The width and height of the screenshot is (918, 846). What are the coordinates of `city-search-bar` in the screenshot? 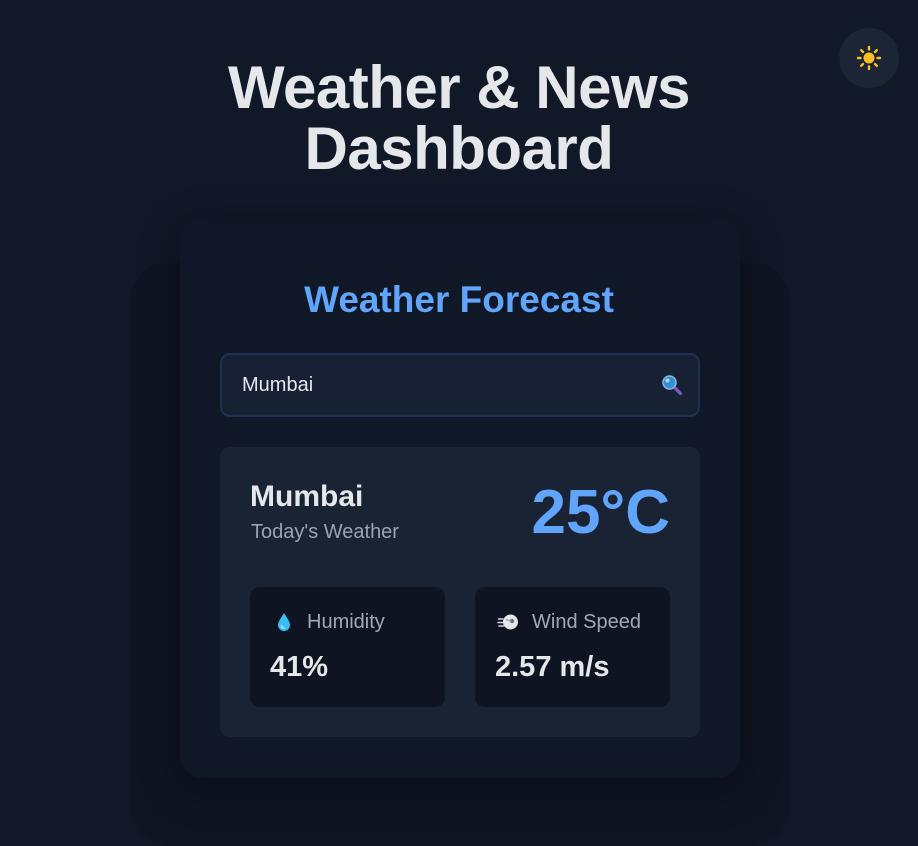 It's located at (460, 385).